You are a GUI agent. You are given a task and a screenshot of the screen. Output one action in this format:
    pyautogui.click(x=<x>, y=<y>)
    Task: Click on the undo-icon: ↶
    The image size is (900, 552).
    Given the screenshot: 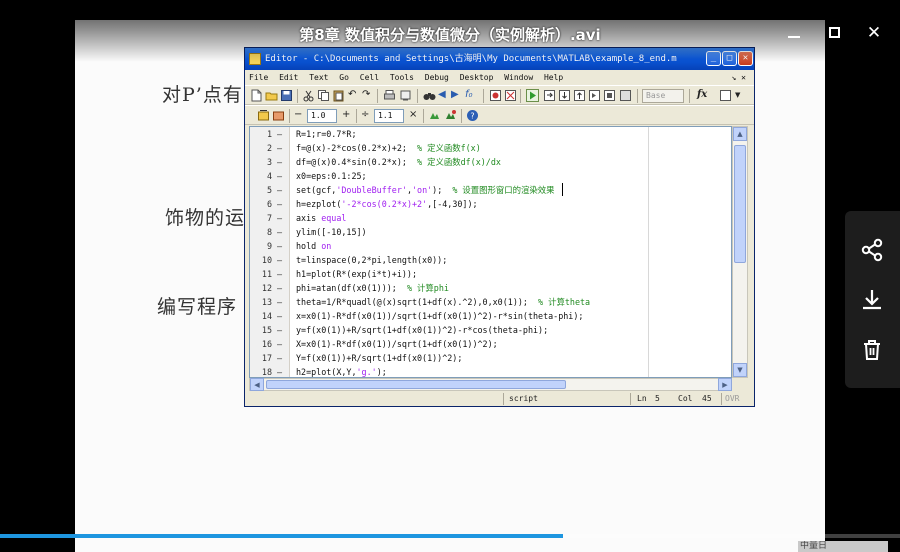 What is the action you would take?
    pyautogui.click(x=352, y=95)
    